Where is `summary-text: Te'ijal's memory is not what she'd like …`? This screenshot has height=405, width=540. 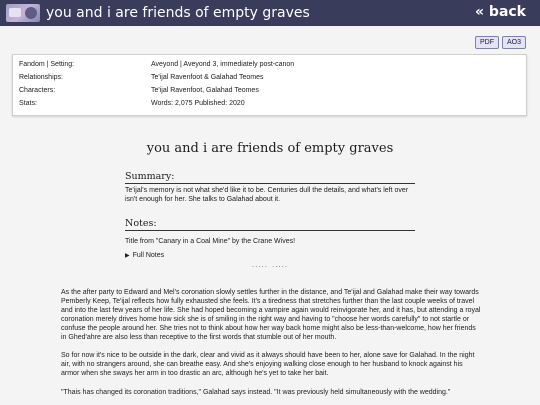
summary-text: Te'ijal's memory is not what she'd like … is located at coordinates (267, 195).